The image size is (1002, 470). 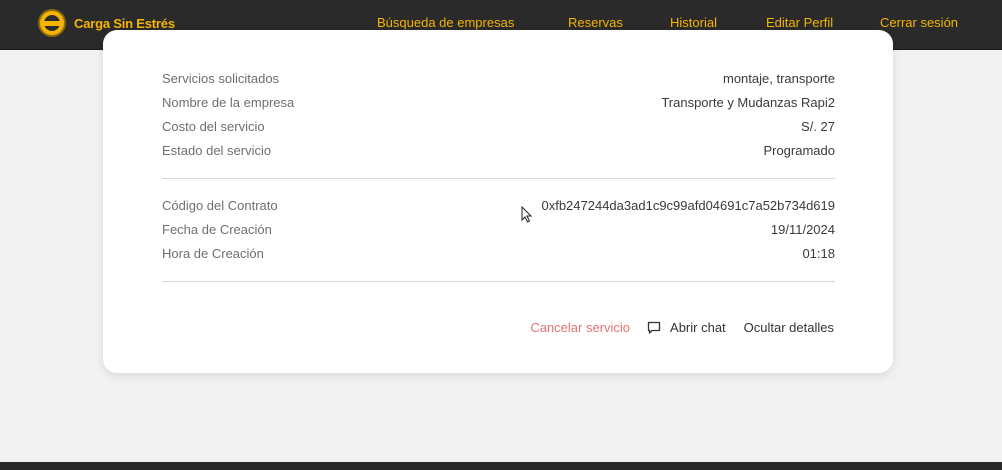 What do you see at coordinates (802, 229) in the screenshot?
I see `detail-value: 19/11/2024` at bounding box center [802, 229].